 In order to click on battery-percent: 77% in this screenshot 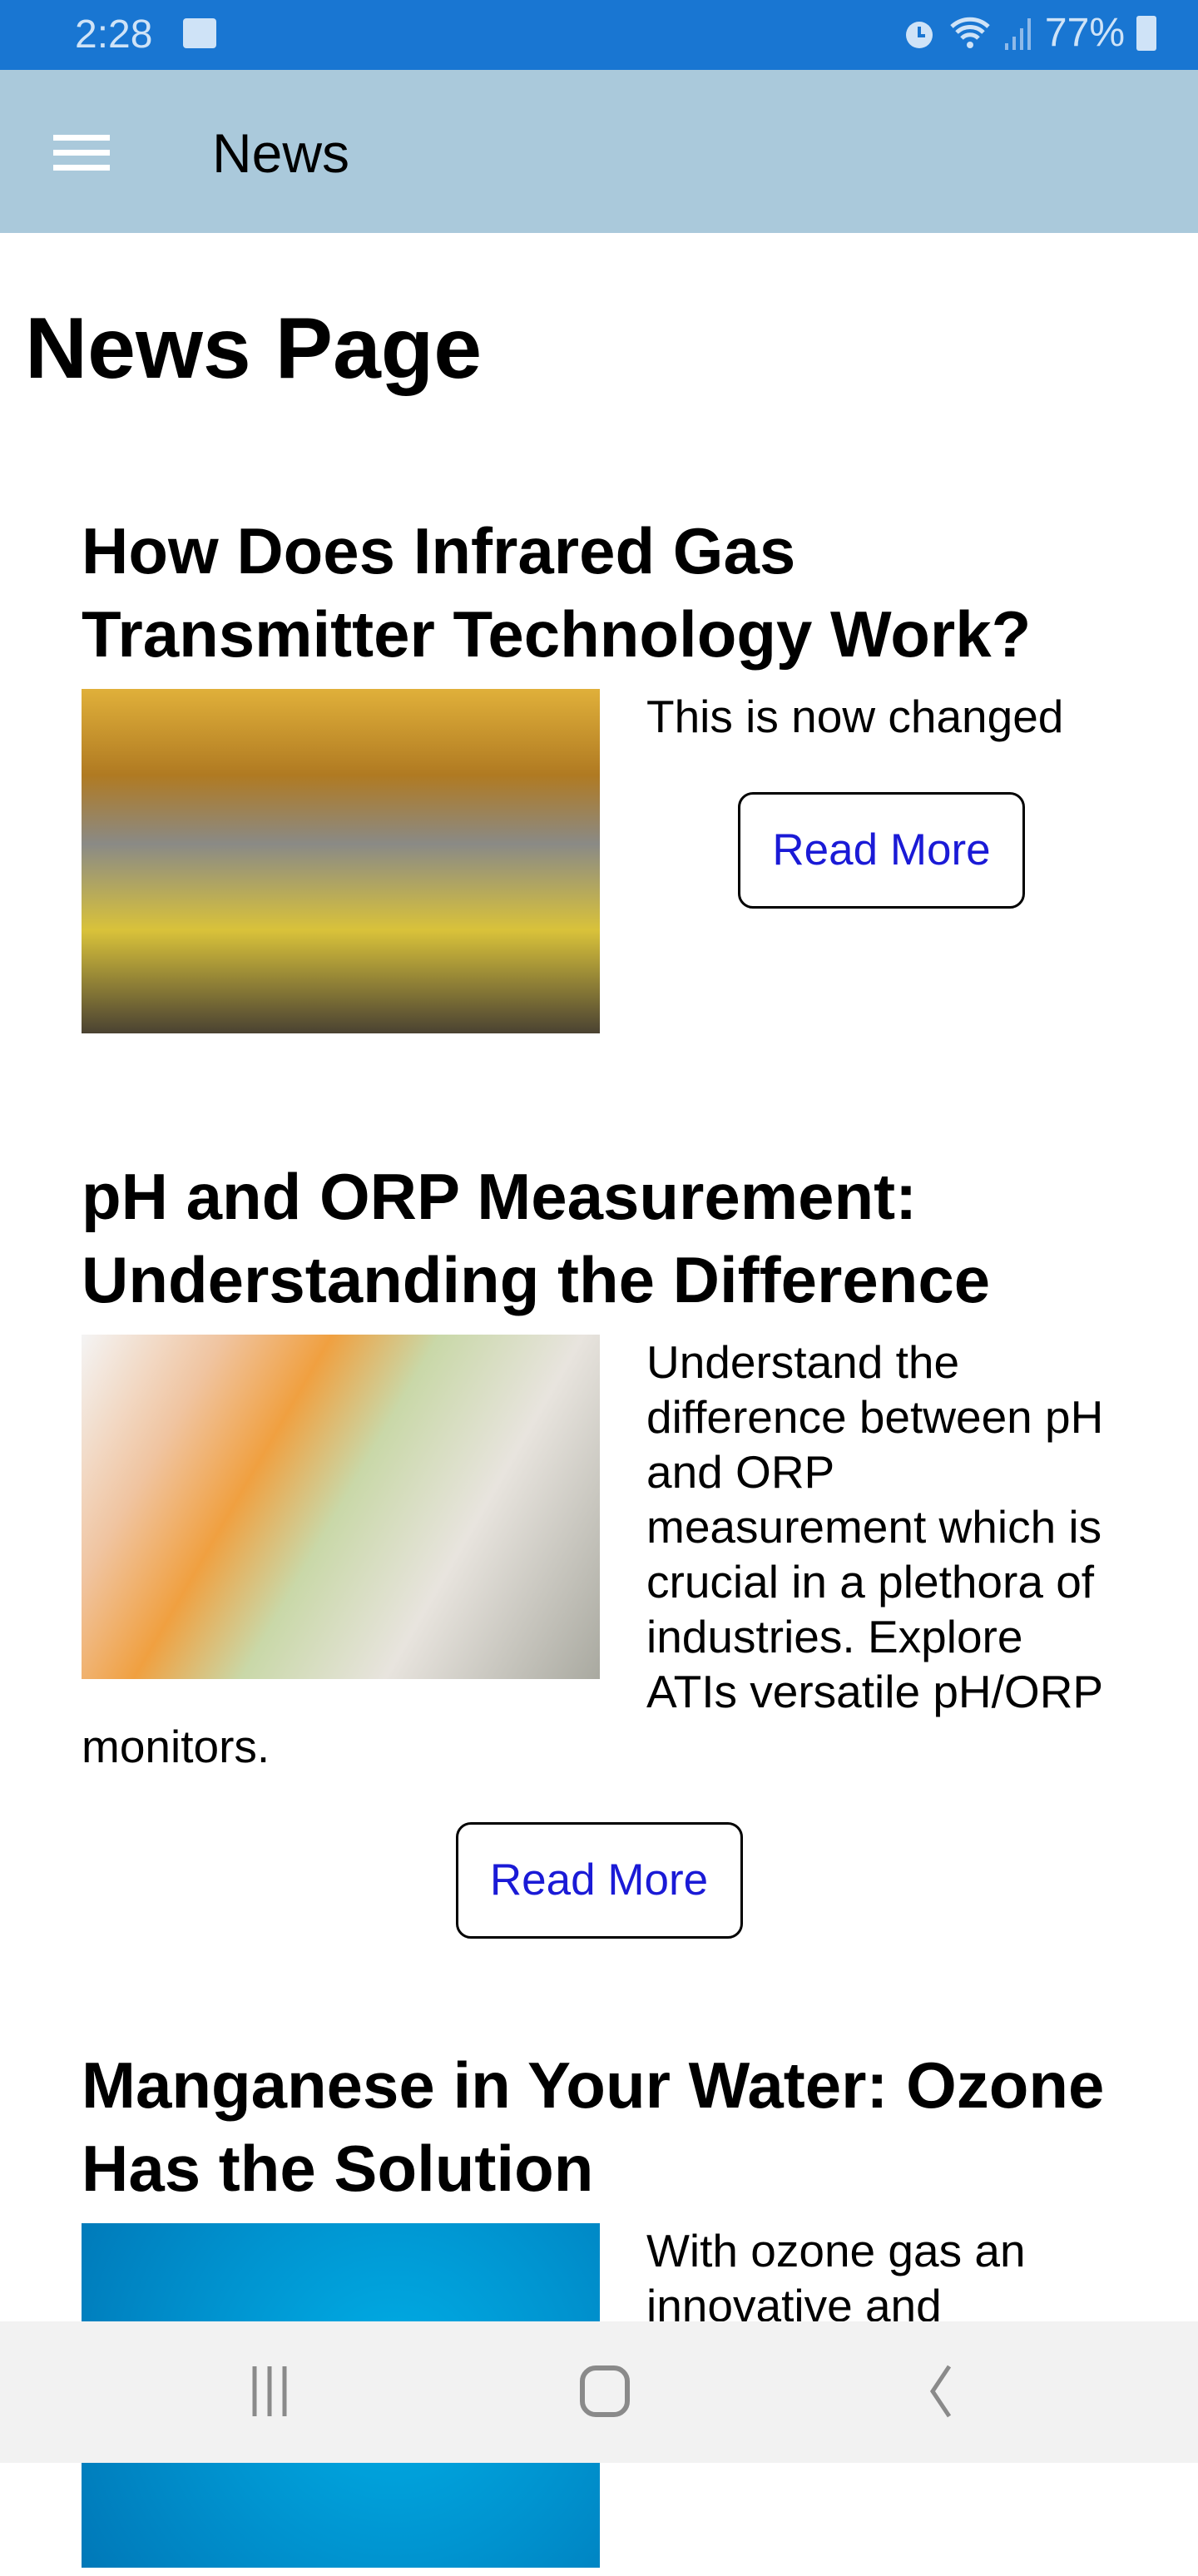, I will do `click(1085, 33)`.